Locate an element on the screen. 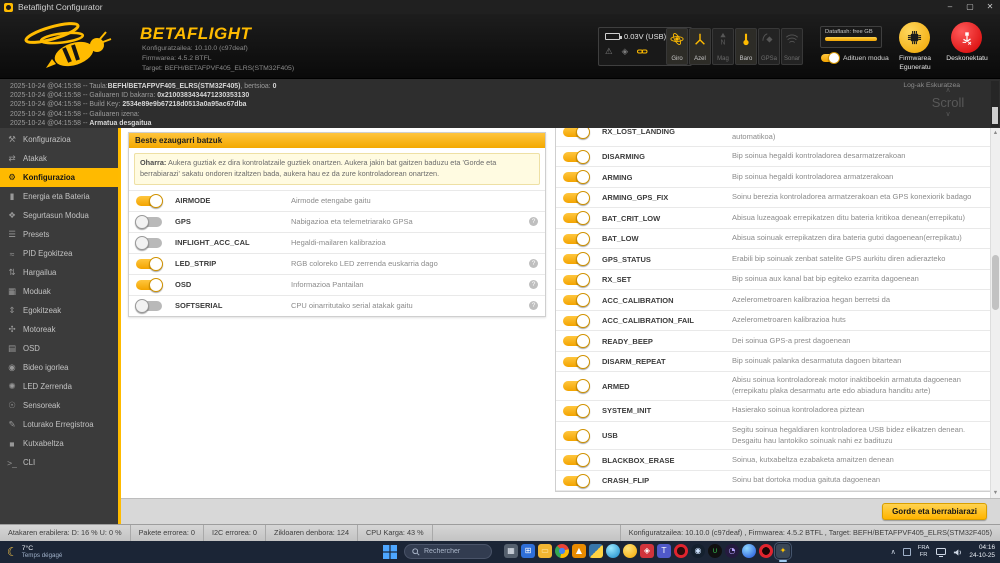 This screenshot has height=563, width=1000. volume-icon is located at coordinates (957, 552).